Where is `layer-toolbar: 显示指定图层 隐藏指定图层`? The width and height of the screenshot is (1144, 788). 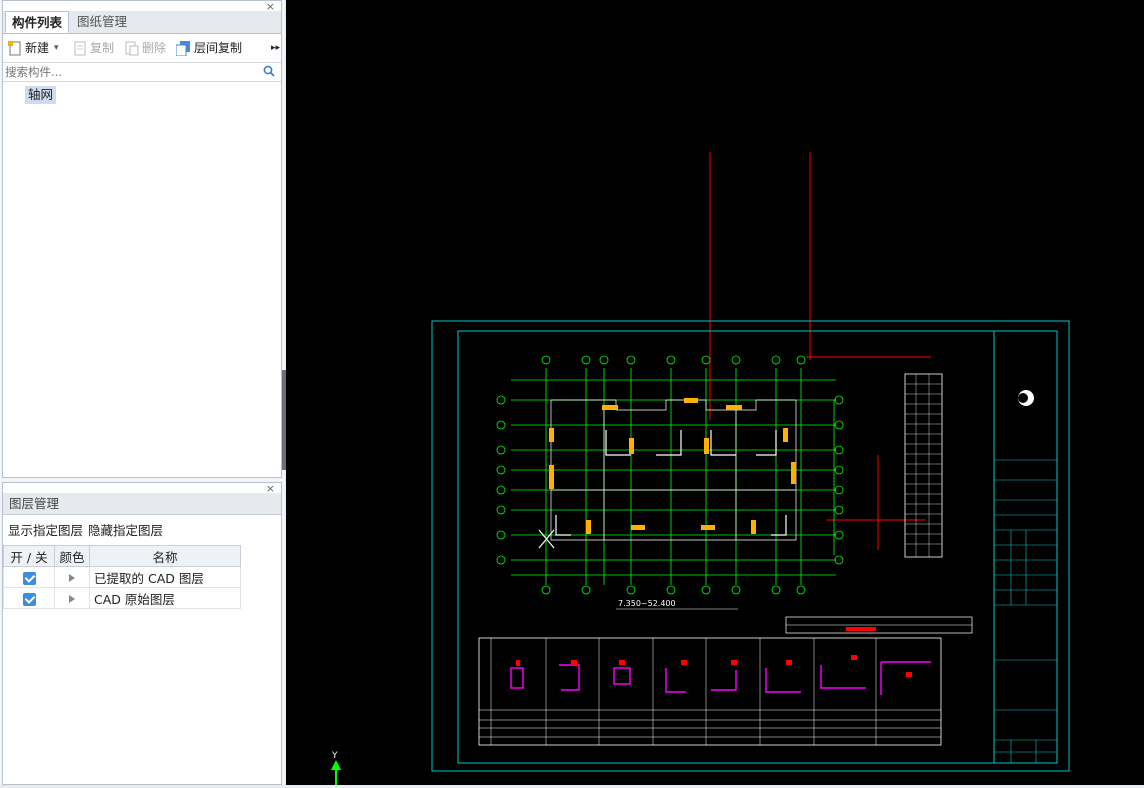
layer-toolbar: 显示指定图层 隐藏指定图层 is located at coordinates (142, 531).